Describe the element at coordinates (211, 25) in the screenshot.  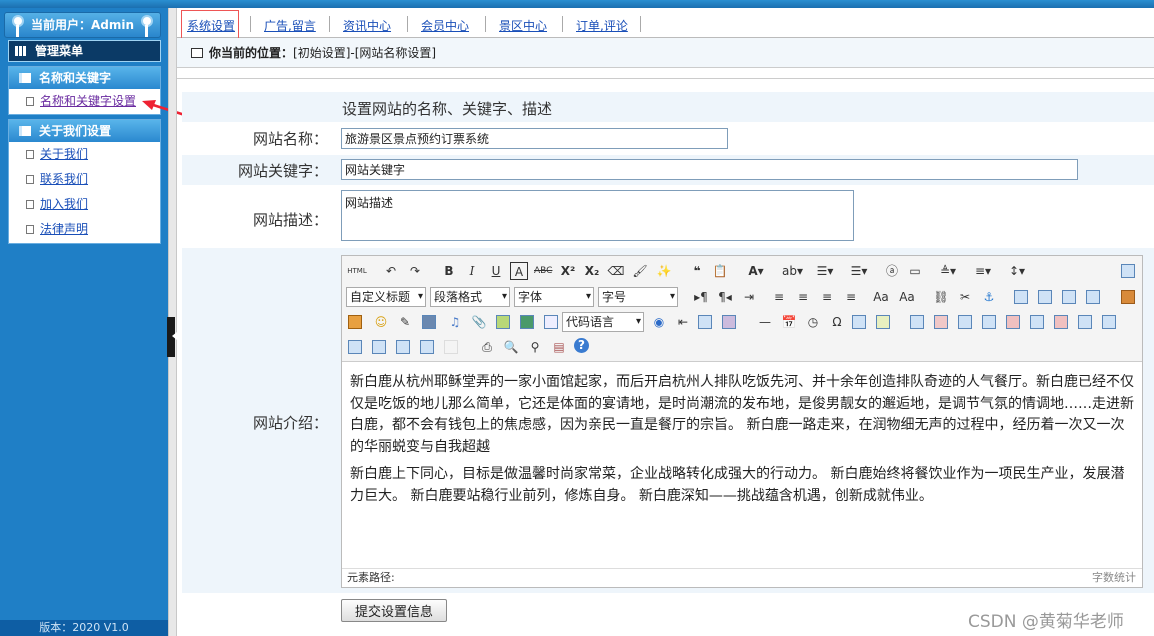
I see `tab-system-settings: 系统设置` at that location.